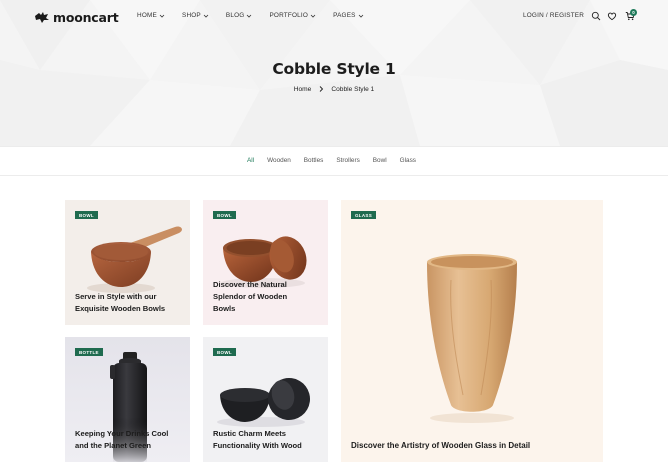 This screenshot has height=468, width=668. Describe the element at coordinates (257, 445) in the screenshot. I see `post-title-line: Functionality With Wood` at that location.